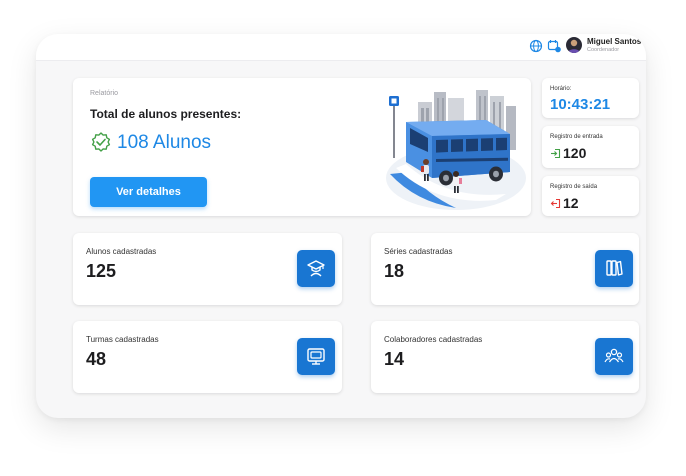 The width and height of the screenshot is (686, 476). I want to click on report-title: Total de alunos presentes:, so click(166, 114).